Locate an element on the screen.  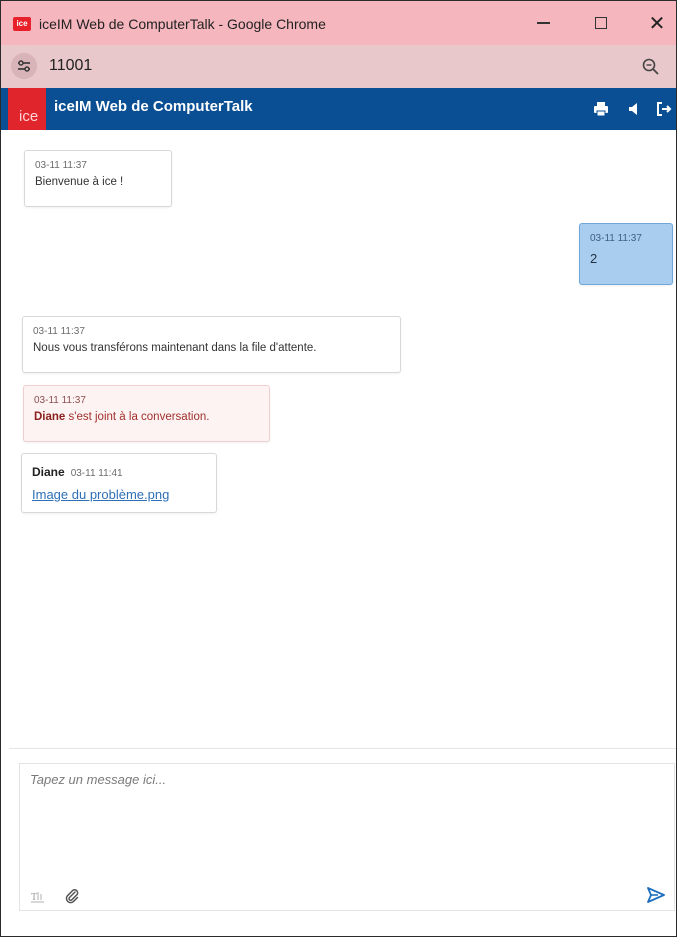
svg-text: T is located at coordinates (34, 897).